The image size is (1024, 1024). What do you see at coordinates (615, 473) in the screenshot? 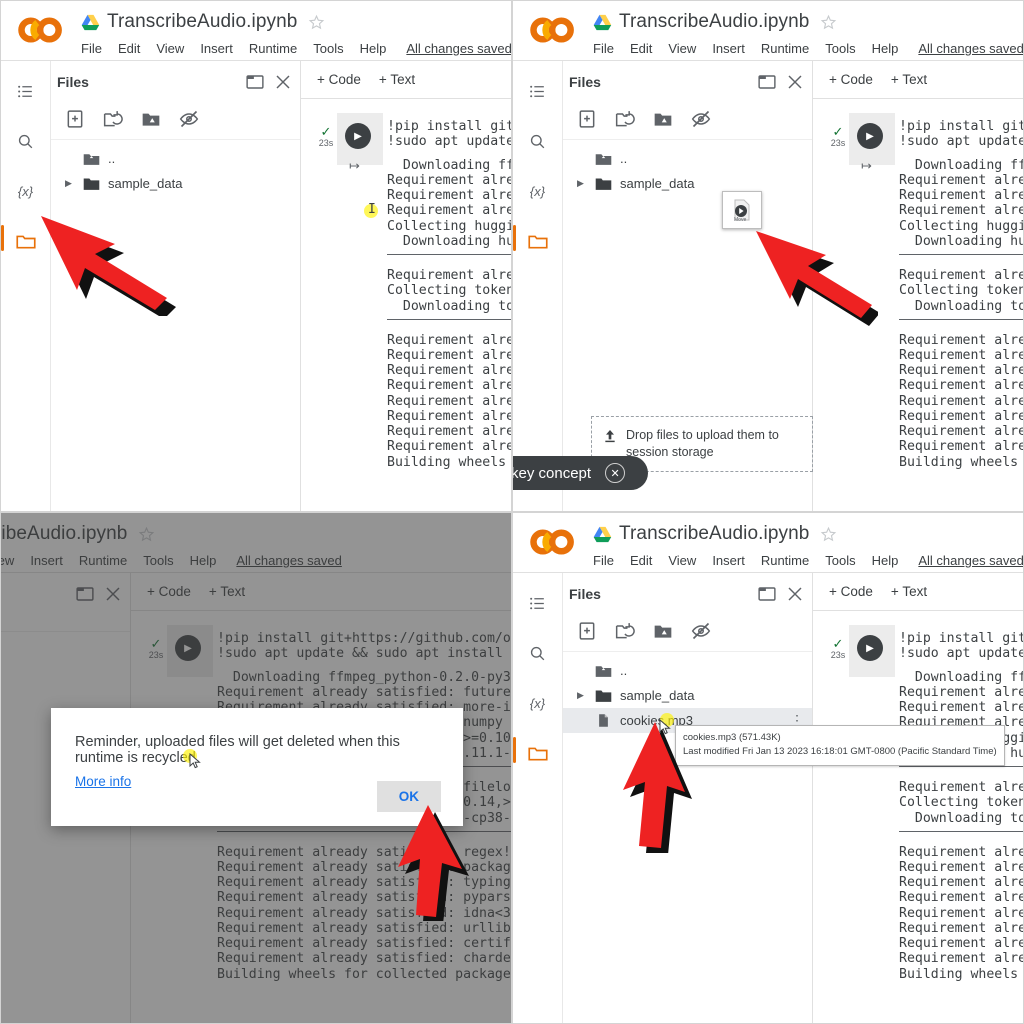
I see `close-circle-icon: ✕` at bounding box center [615, 473].